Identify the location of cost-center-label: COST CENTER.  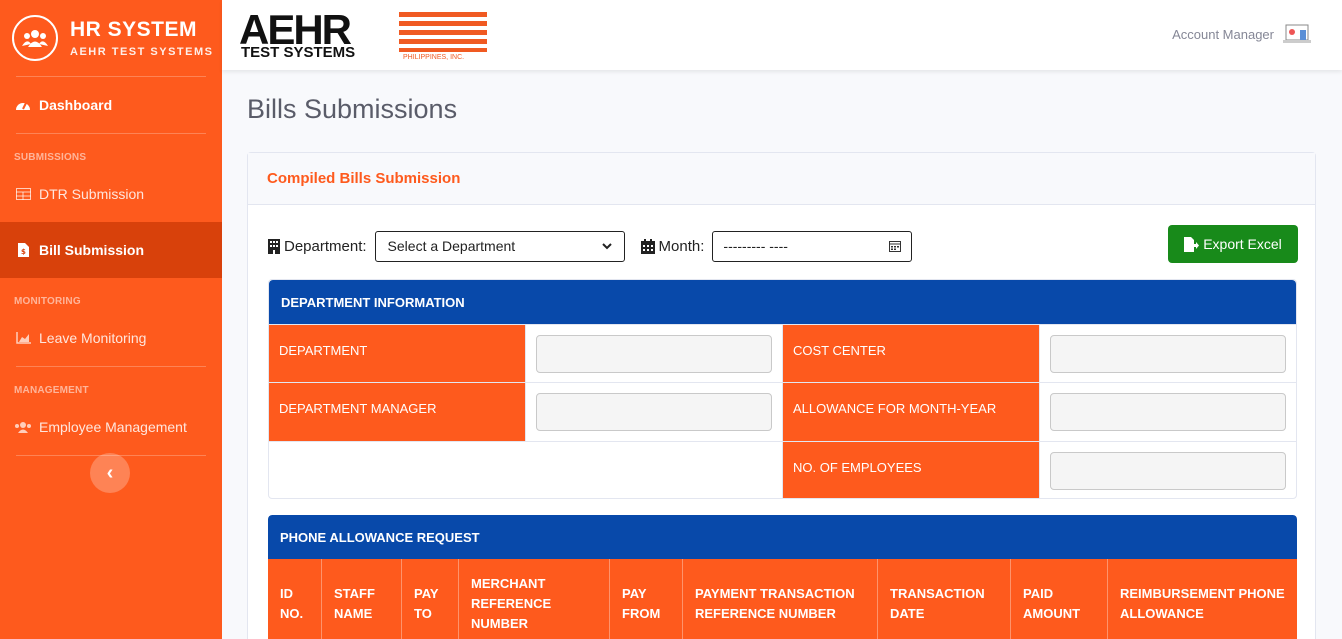
(911, 353).